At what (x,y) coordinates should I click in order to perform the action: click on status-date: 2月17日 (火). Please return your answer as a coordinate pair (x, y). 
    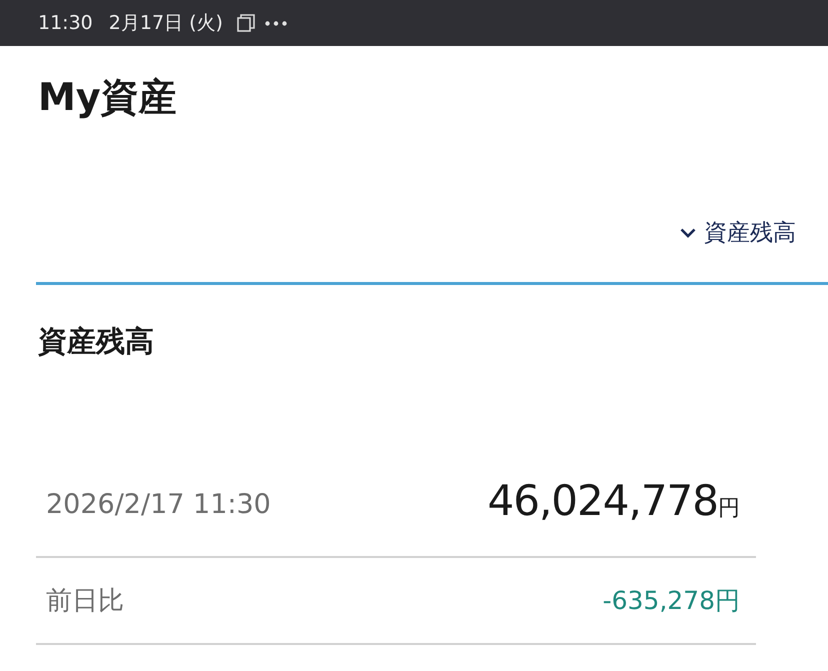
    Looking at the image, I should click on (165, 23).